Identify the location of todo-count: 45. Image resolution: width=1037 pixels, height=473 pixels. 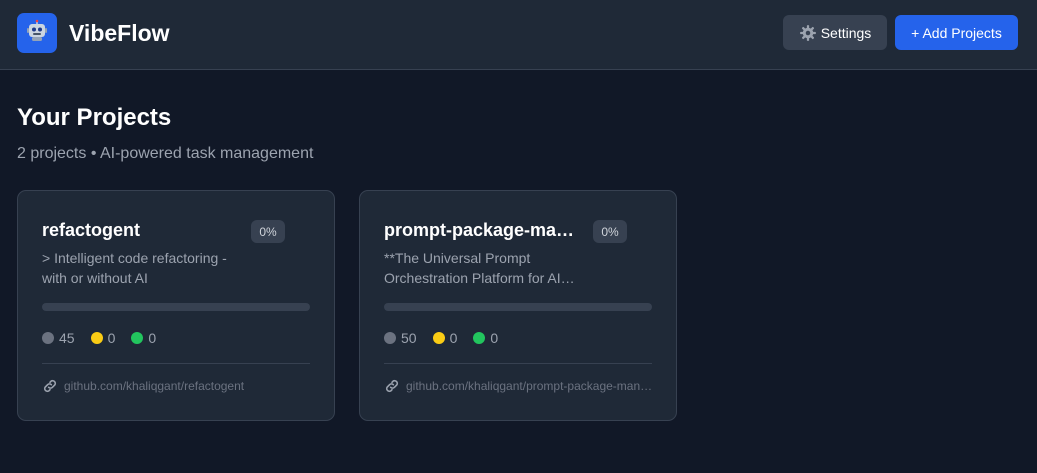
(67, 338).